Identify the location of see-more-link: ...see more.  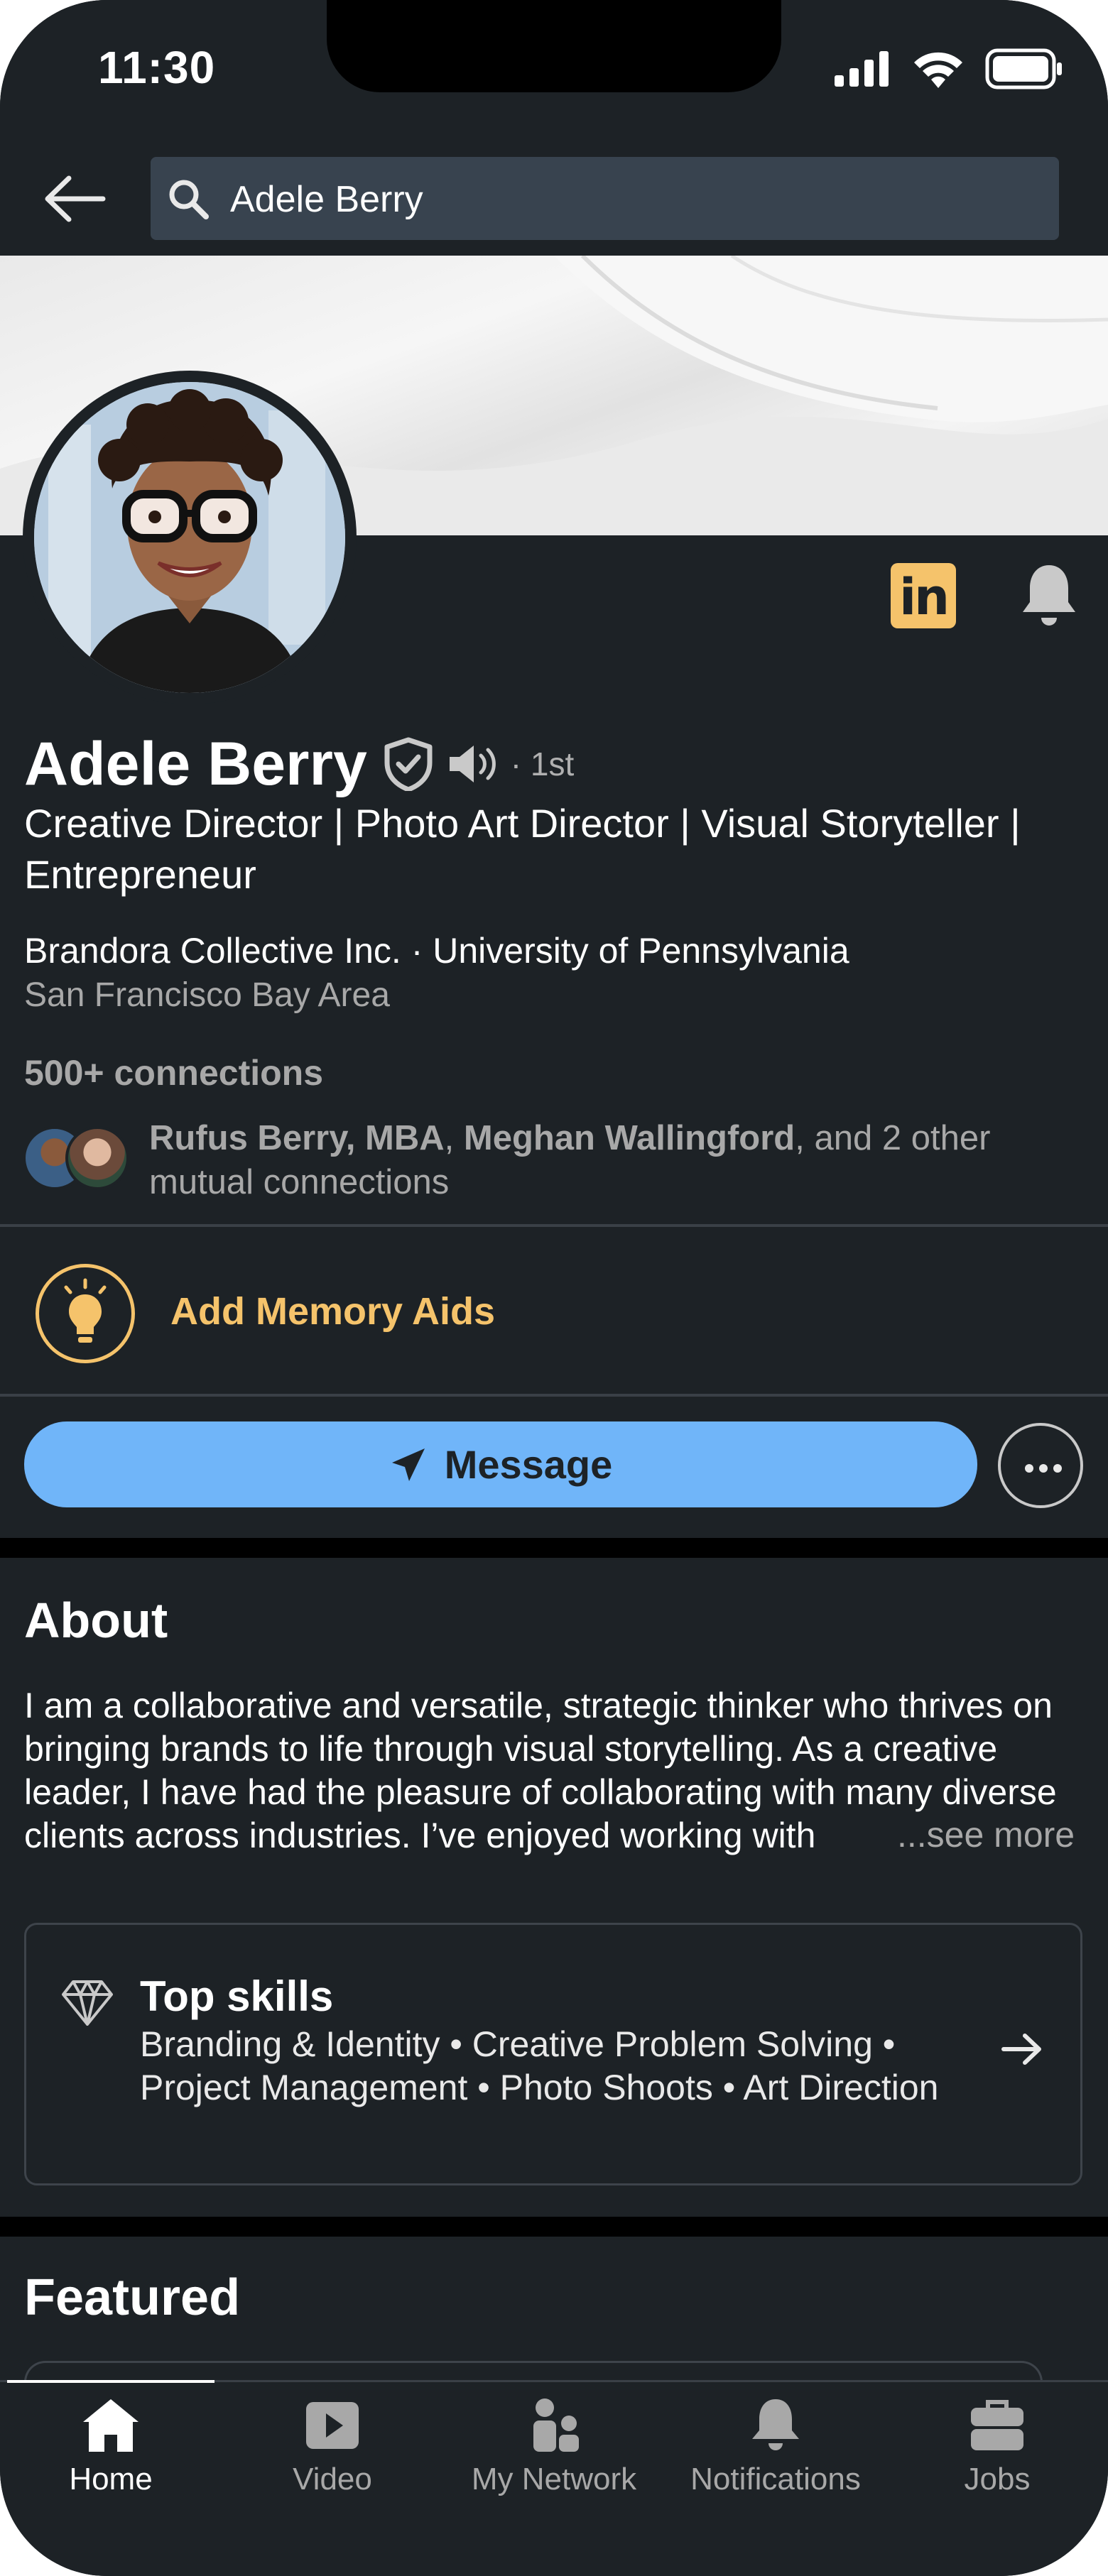
(983, 1834).